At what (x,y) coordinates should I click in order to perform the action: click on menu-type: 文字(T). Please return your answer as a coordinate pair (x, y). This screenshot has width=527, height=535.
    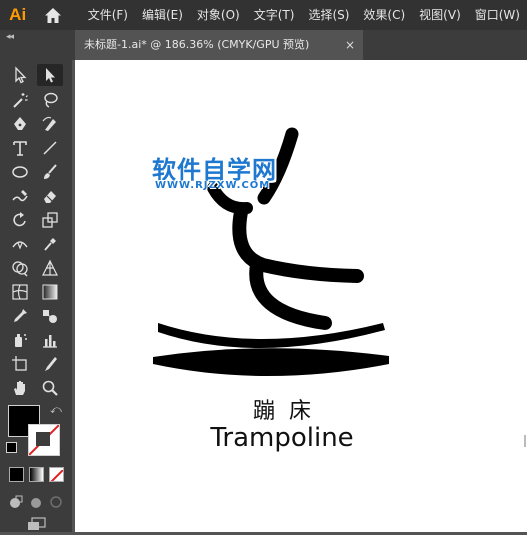
    Looking at the image, I should click on (274, 15).